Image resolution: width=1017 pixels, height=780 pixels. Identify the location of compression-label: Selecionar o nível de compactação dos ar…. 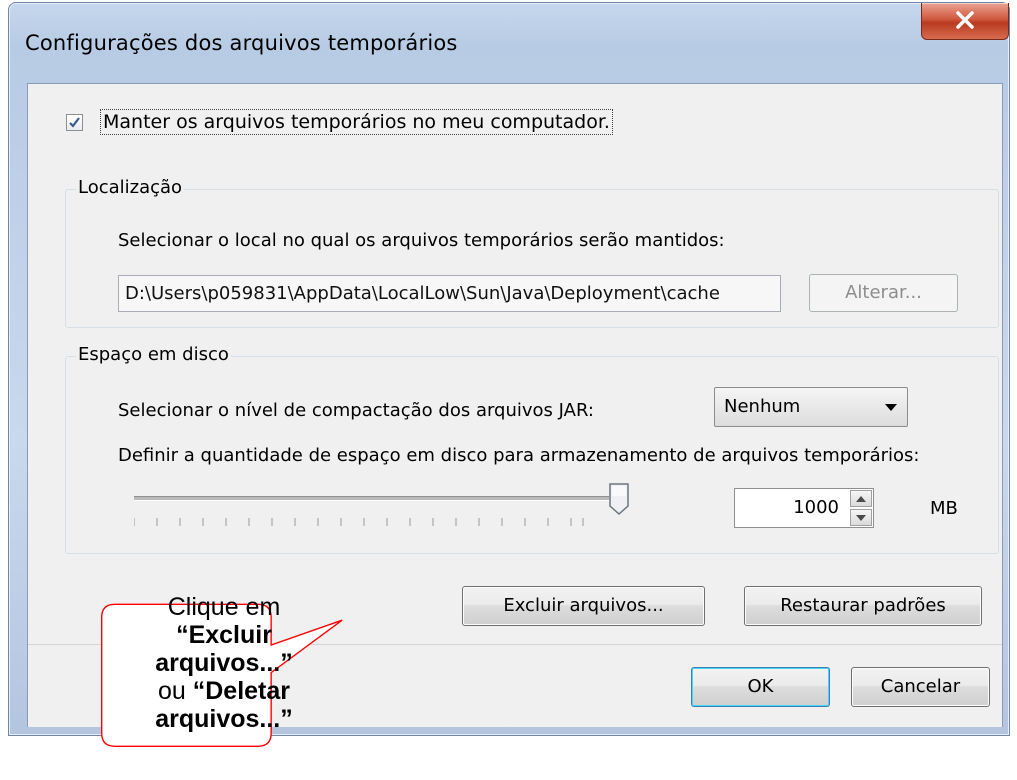
(356, 410).